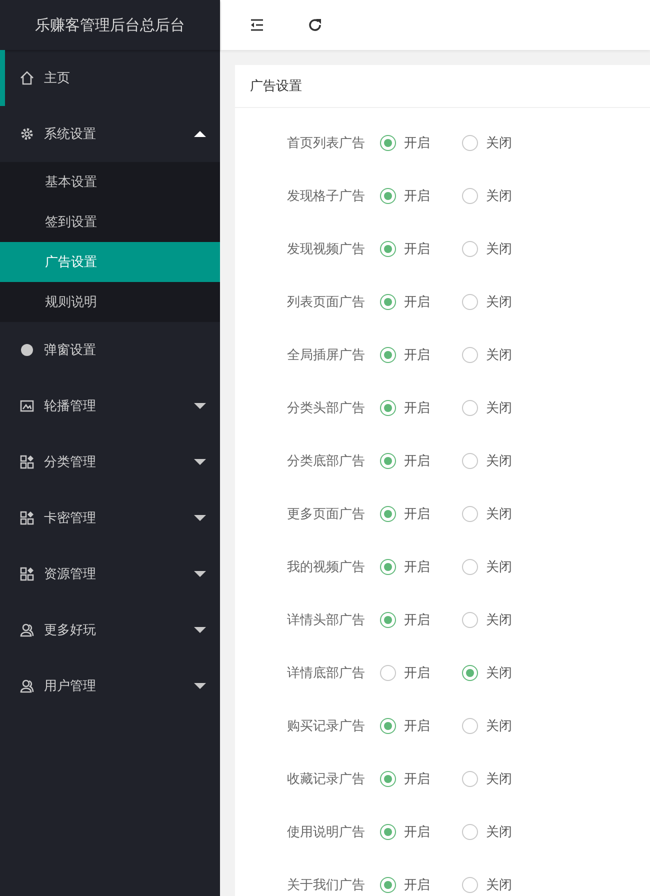  Describe the element at coordinates (110, 25) in the screenshot. I see `app-logo: 乐赚客管理后台总后台` at that location.